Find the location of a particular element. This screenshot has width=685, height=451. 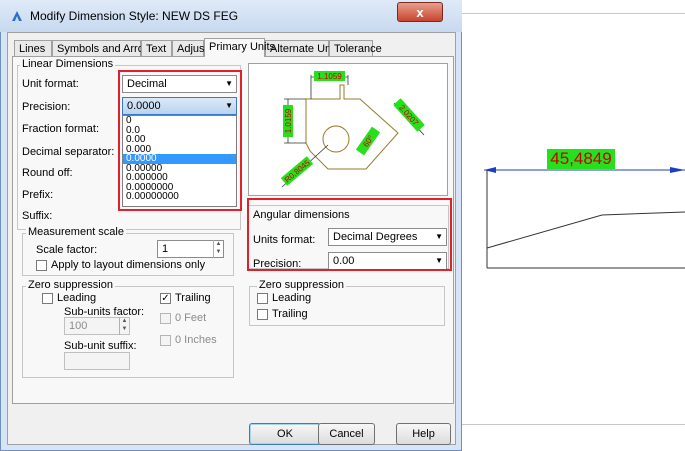

highlight-box-linear is located at coordinates (180, 140).